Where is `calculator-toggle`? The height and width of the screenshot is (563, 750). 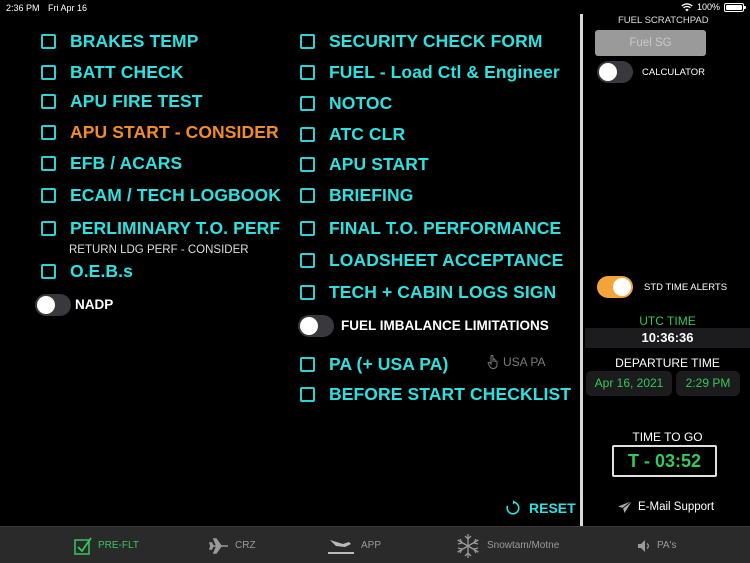 calculator-toggle is located at coordinates (615, 72).